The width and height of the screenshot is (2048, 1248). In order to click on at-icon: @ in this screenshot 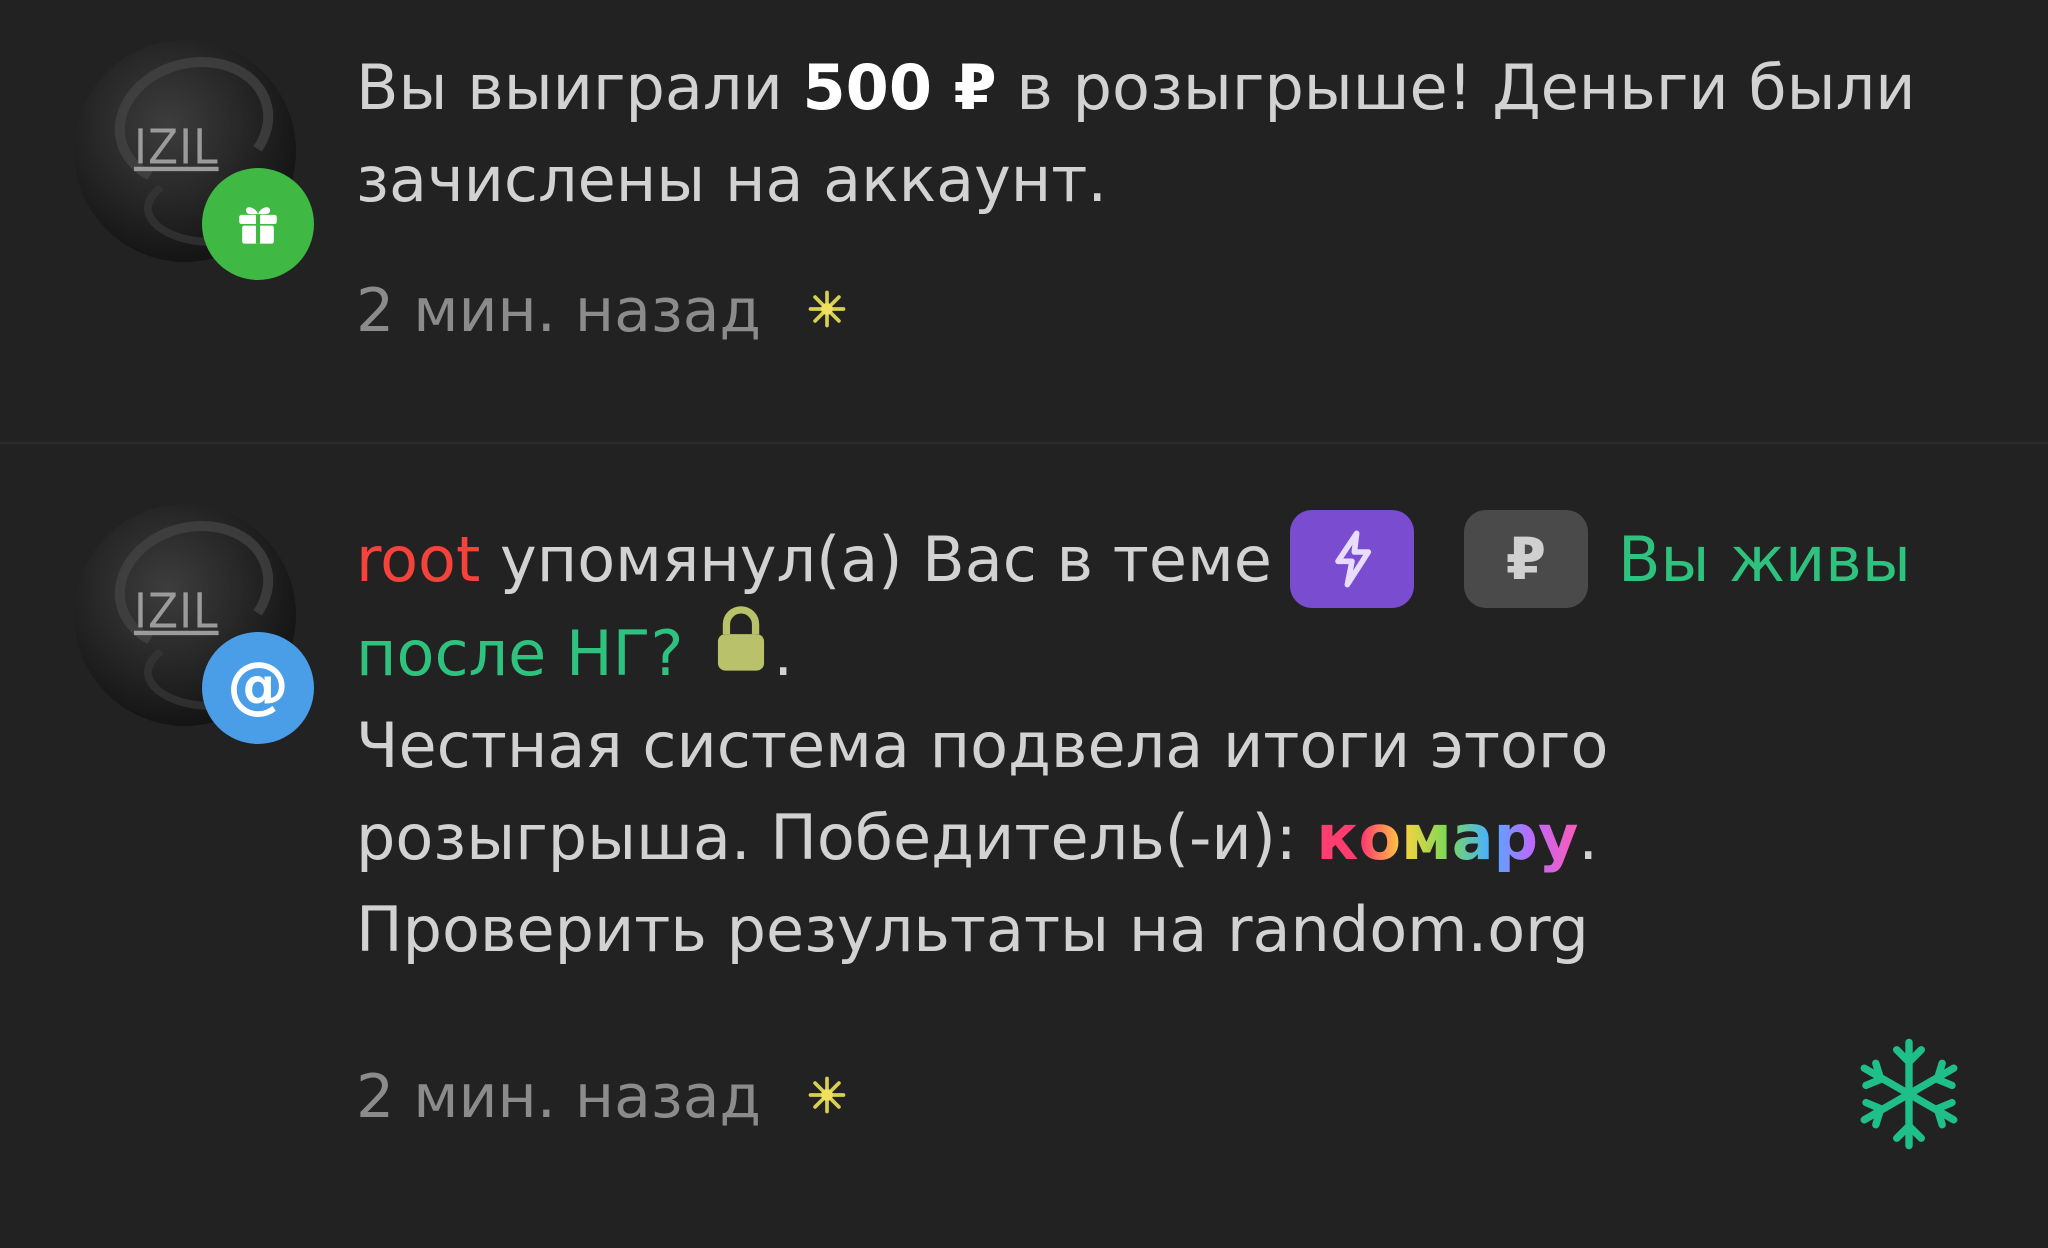, I will do `click(258, 684)`.